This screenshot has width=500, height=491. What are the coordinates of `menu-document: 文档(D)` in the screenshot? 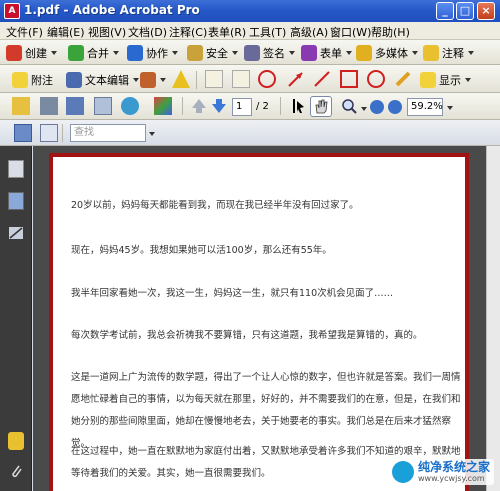 It's located at (147, 32).